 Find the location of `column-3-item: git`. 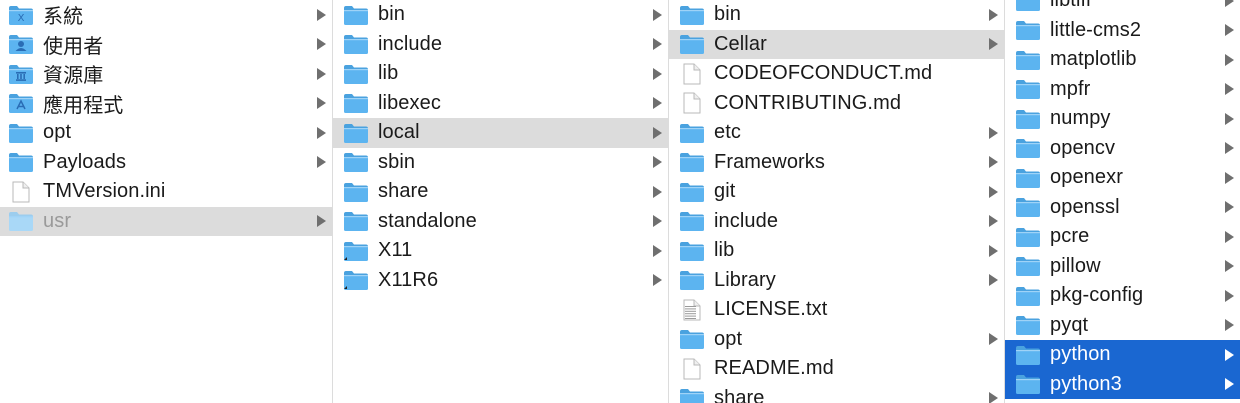

column-3-item: git is located at coordinates (836, 192).